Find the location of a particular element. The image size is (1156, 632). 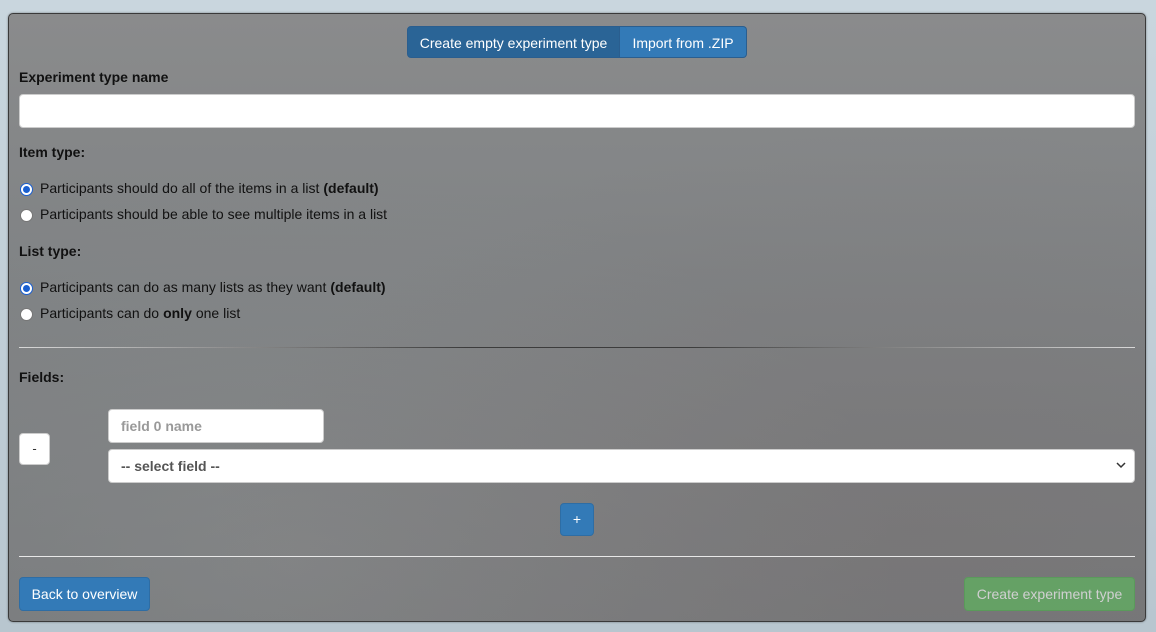

experiment-type-name-label: Experiment type name is located at coordinates (94, 77).